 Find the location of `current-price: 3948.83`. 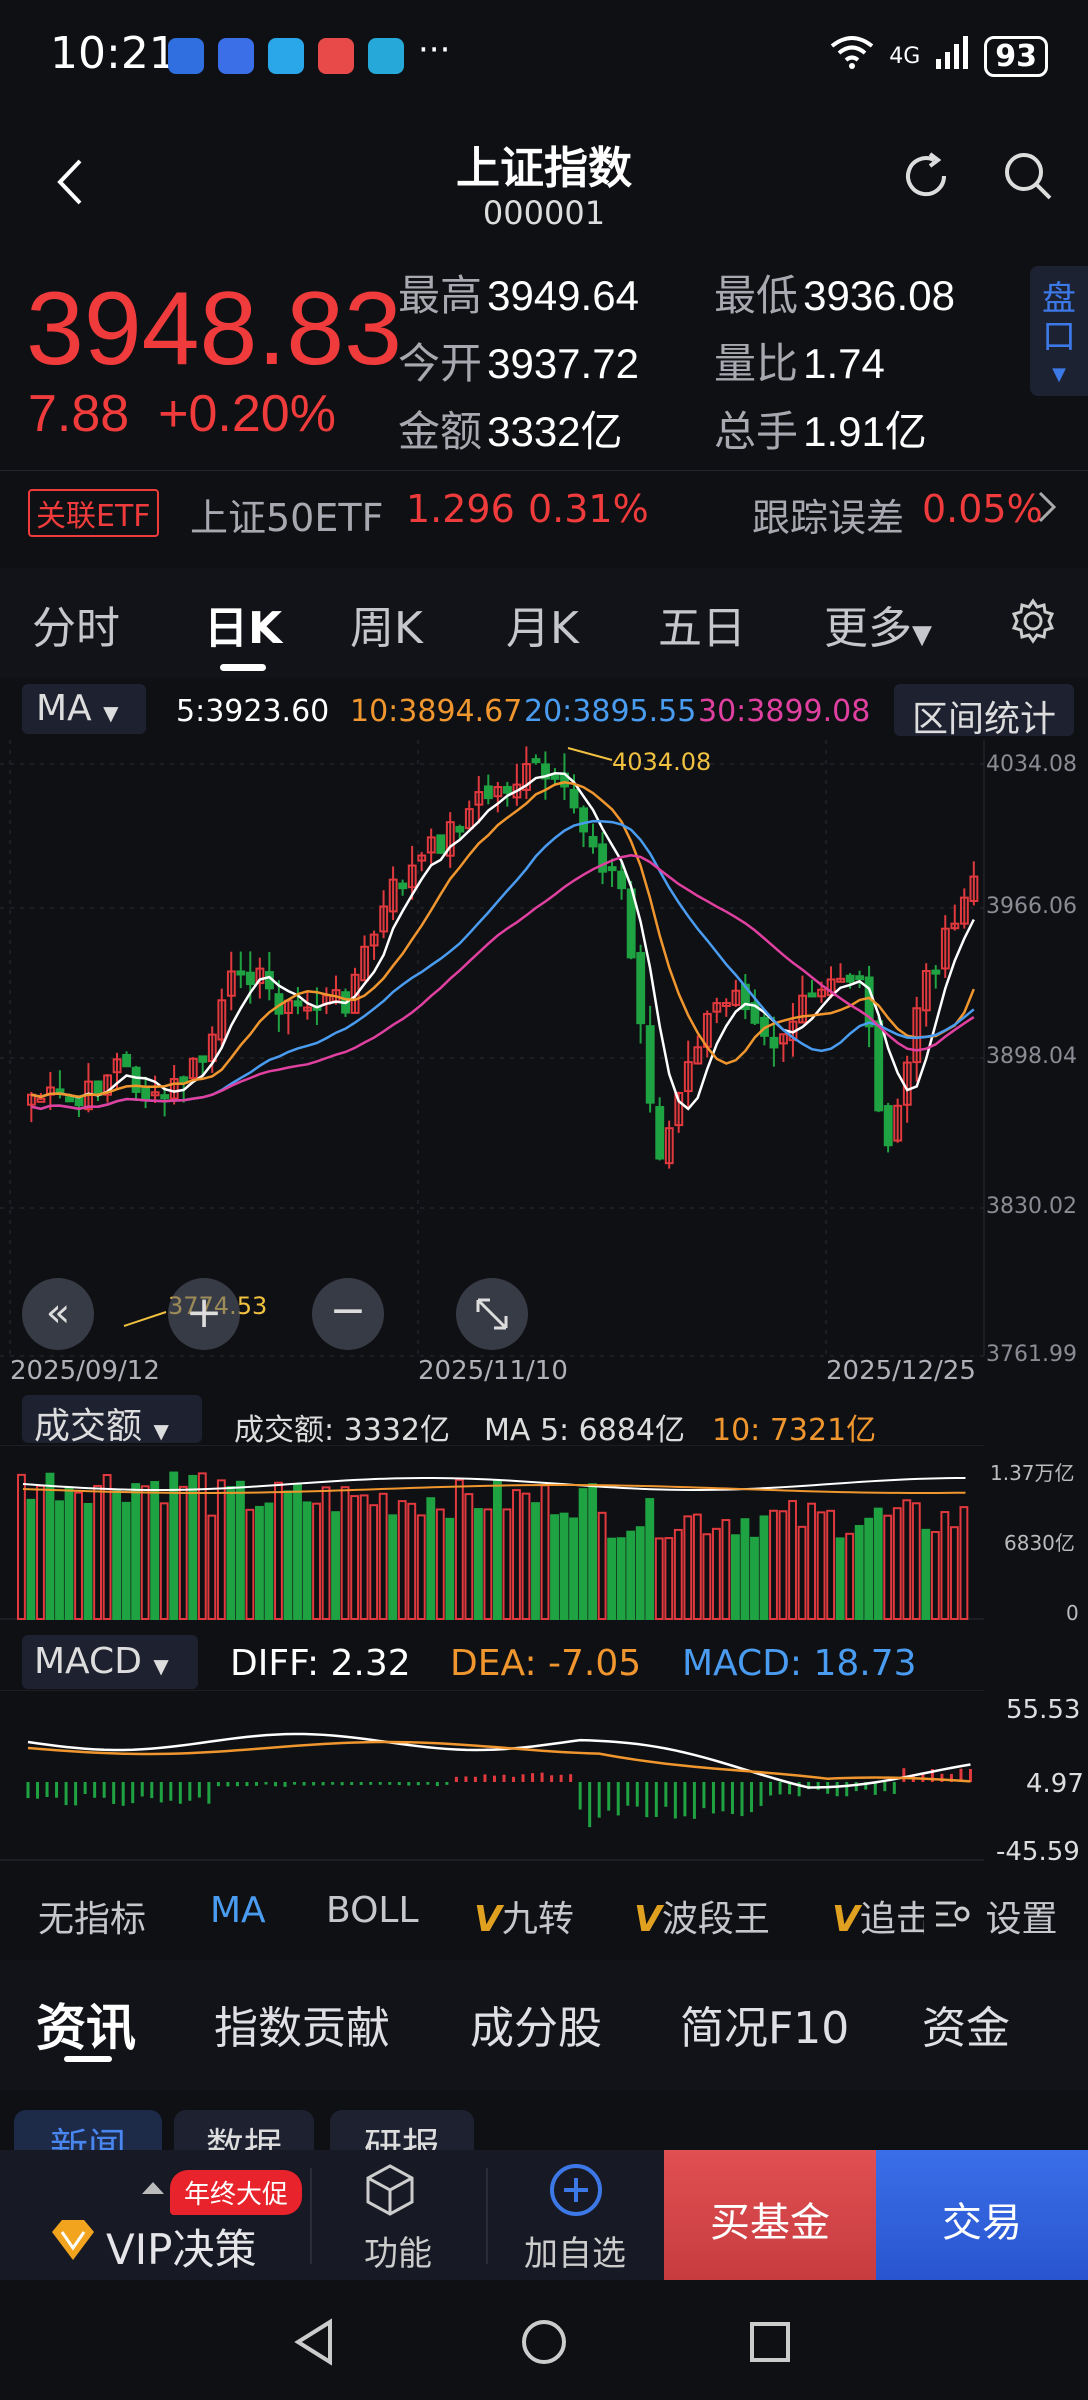

current-price: 3948.83 is located at coordinates (214, 329).